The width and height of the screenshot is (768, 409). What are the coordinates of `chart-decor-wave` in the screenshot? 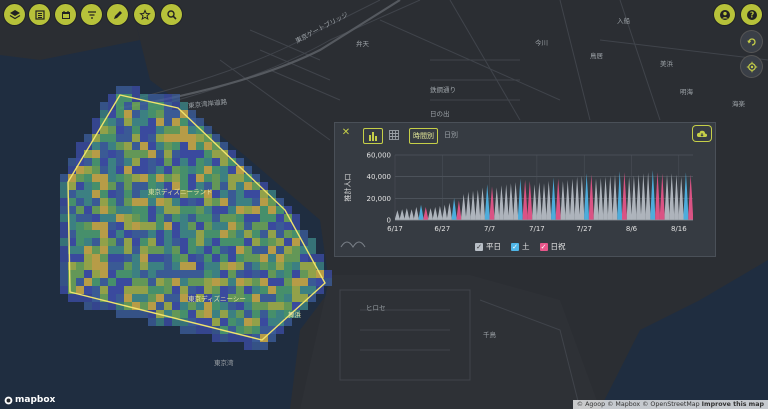 It's located at (353, 244).